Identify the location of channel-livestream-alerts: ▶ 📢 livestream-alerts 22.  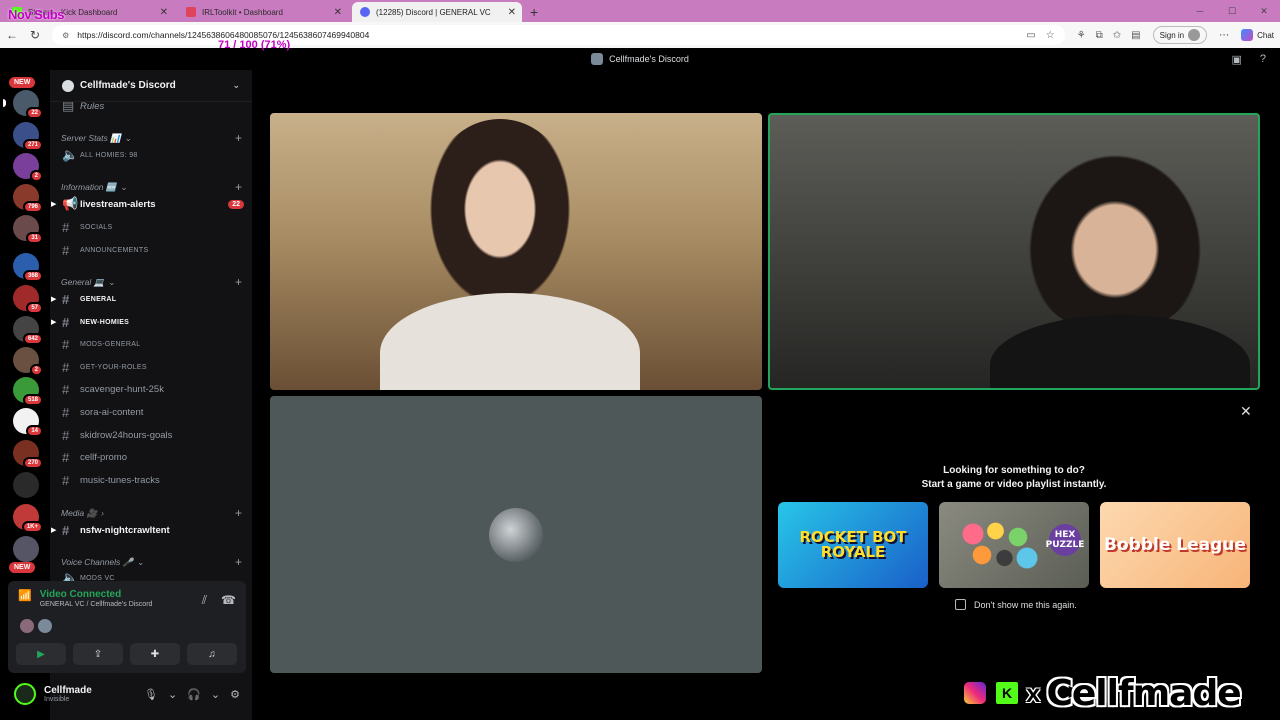
(147, 204).